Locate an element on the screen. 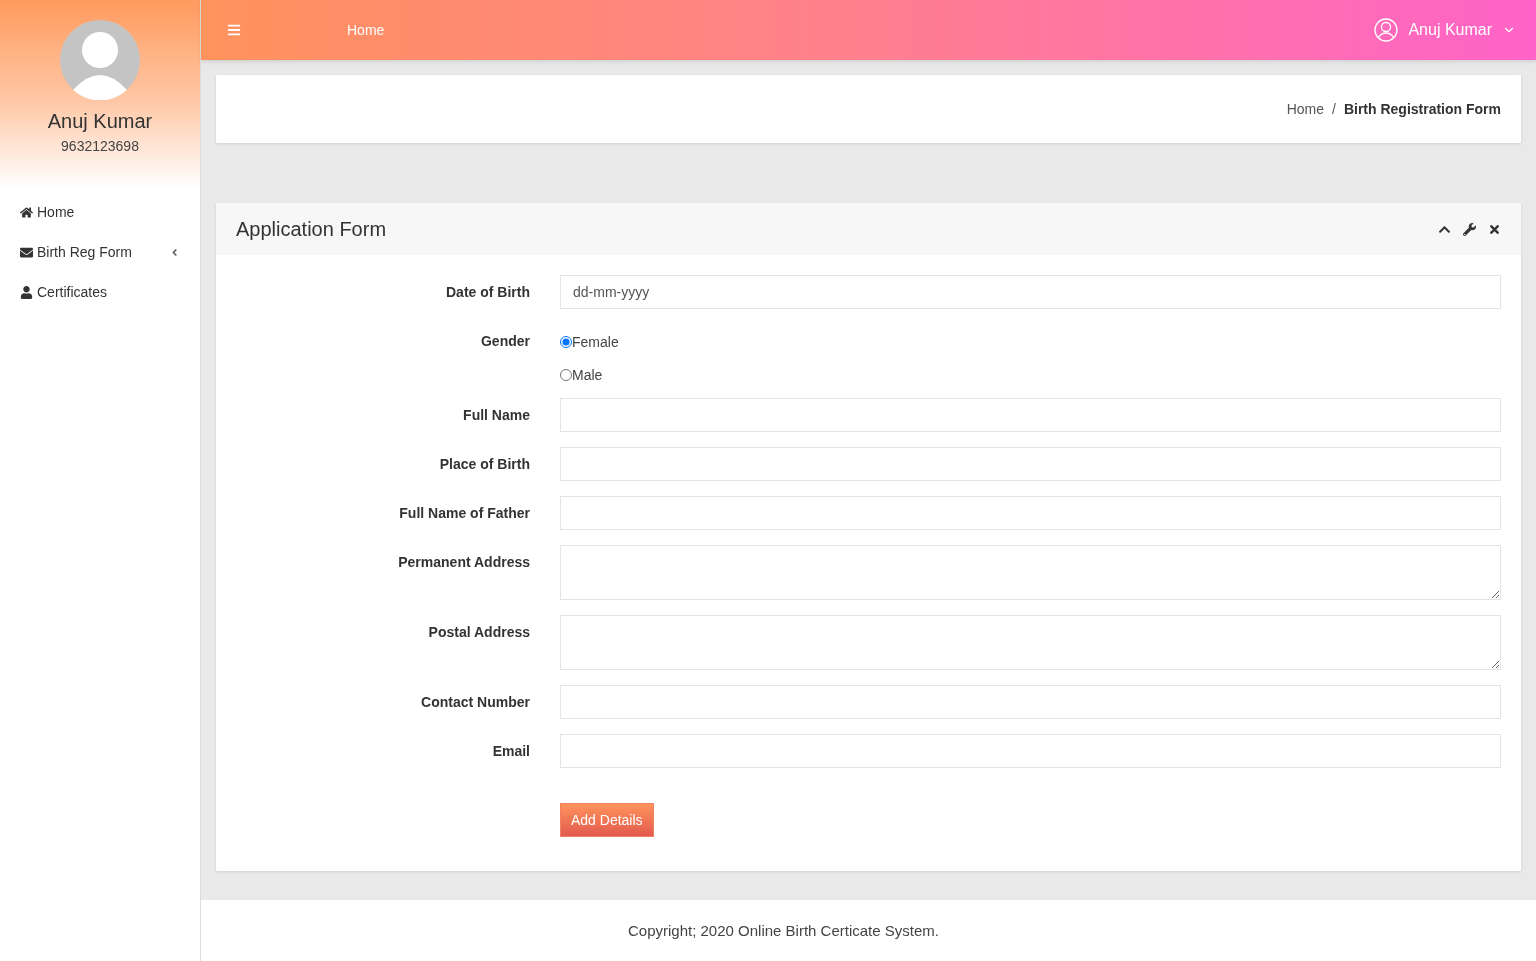  copyright-text: Copyright; 2020 Online Birth Certicate System. is located at coordinates (783, 930).